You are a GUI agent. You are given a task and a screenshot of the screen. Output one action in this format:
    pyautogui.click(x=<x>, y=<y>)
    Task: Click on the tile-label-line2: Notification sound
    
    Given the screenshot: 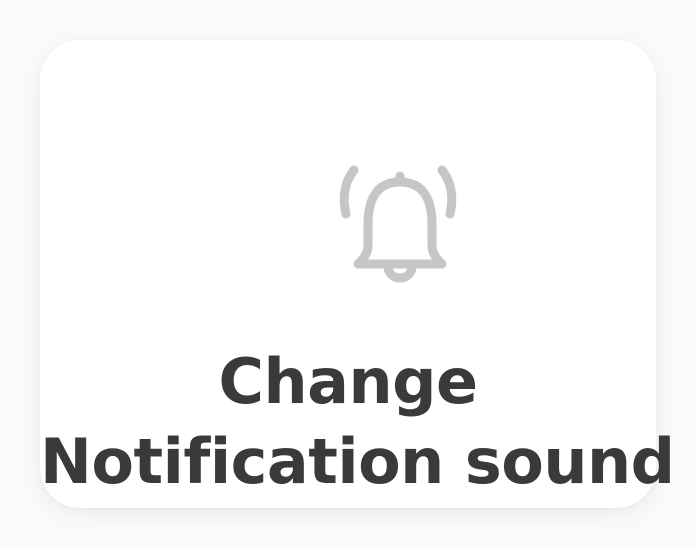 What is the action you would take?
    pyautogui.click(x=357, y=461)
    